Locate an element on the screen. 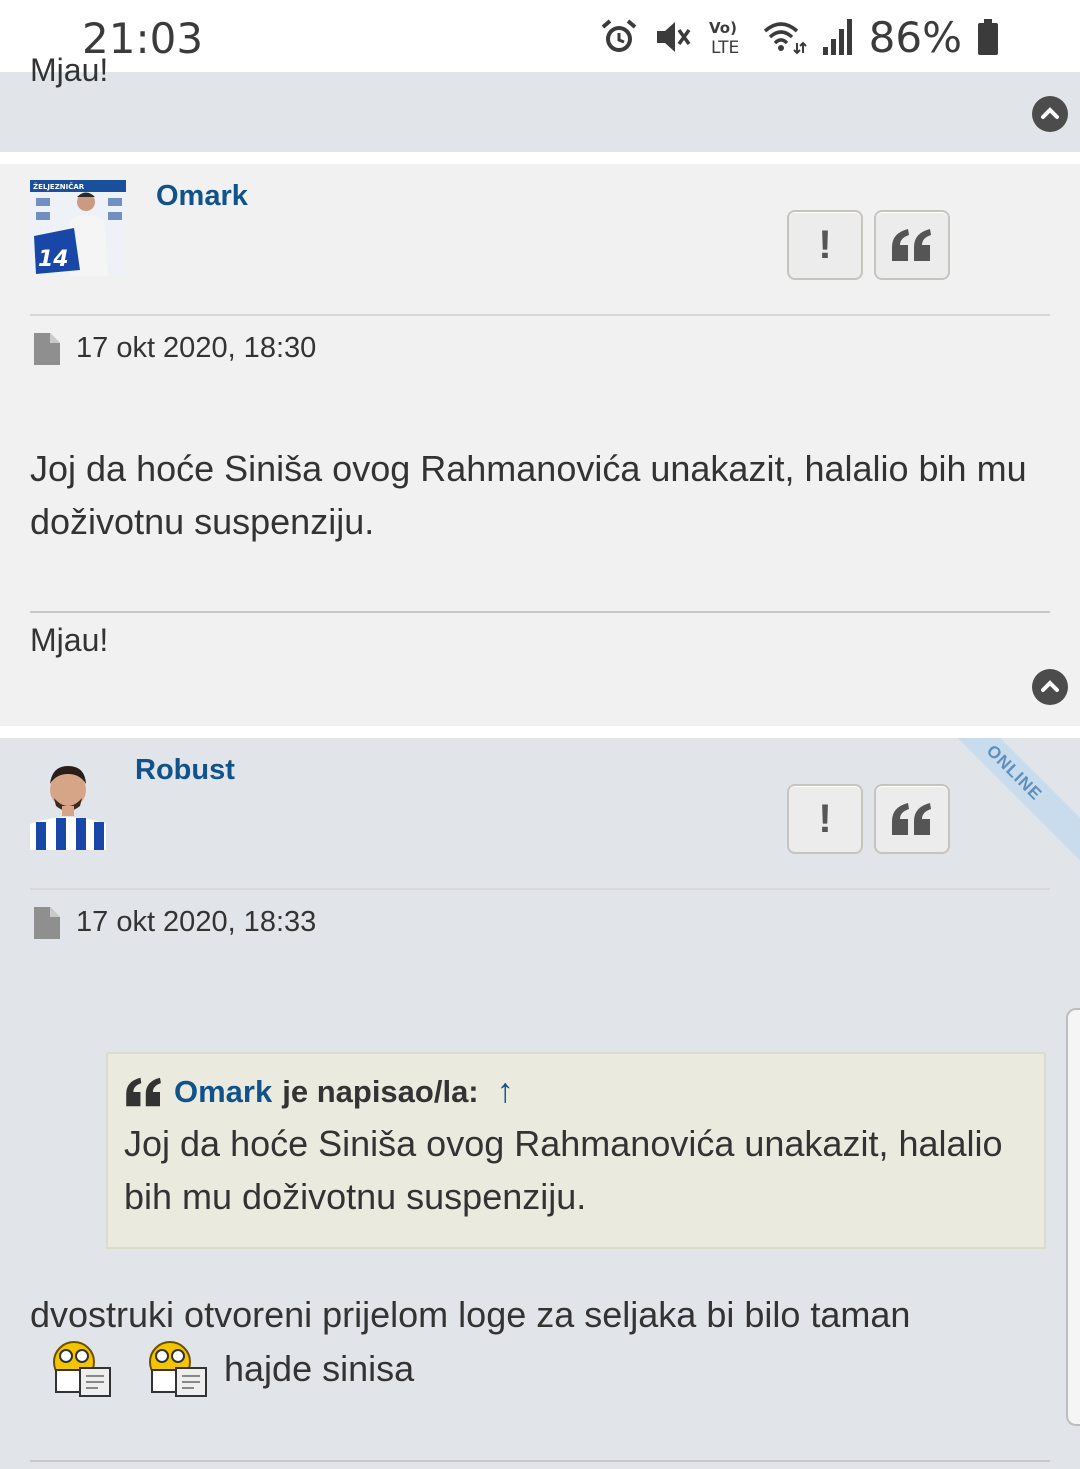  battery-icon is located at coordinates (988, 37).